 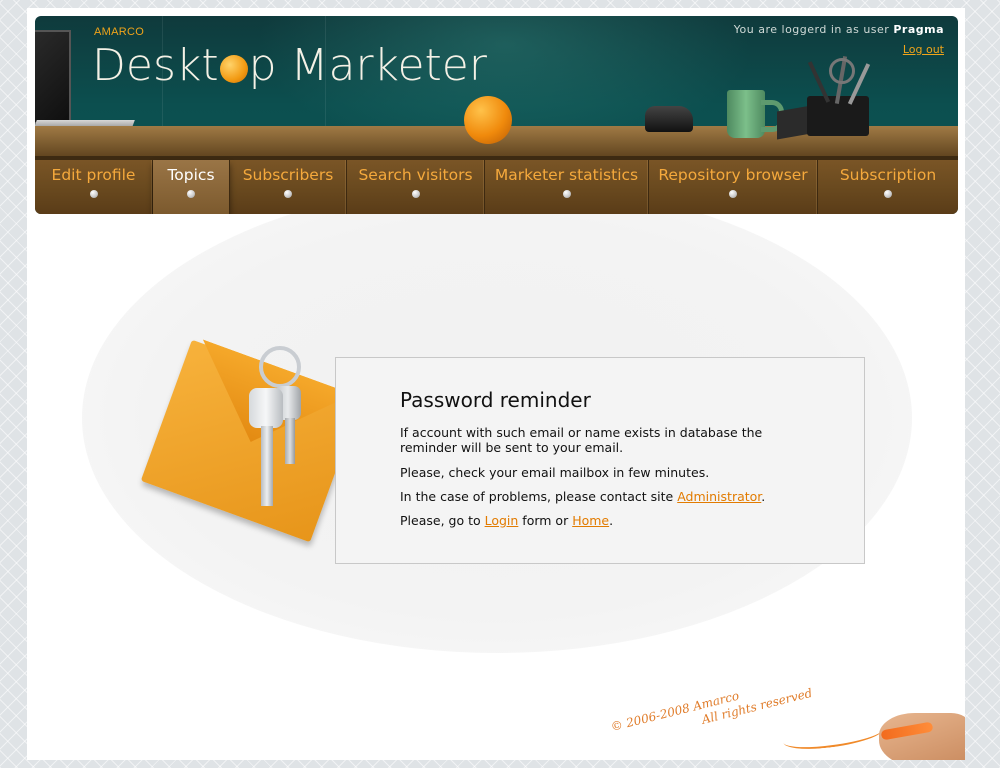 I want to click on pen-stroke, so click(x=834, y=735).